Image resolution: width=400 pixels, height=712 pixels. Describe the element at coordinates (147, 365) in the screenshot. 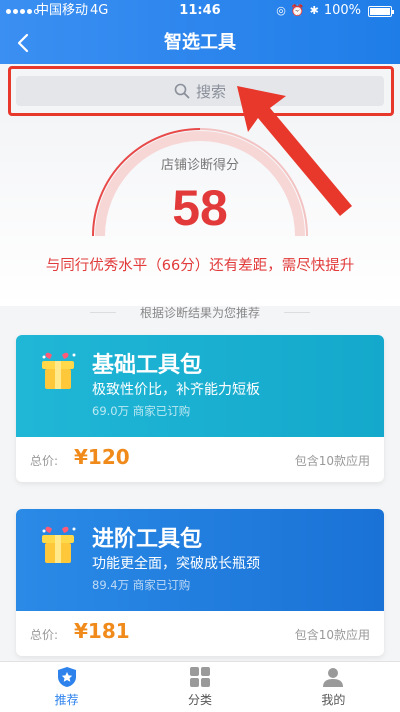

I see `card-title: 基础工具包` at that location.